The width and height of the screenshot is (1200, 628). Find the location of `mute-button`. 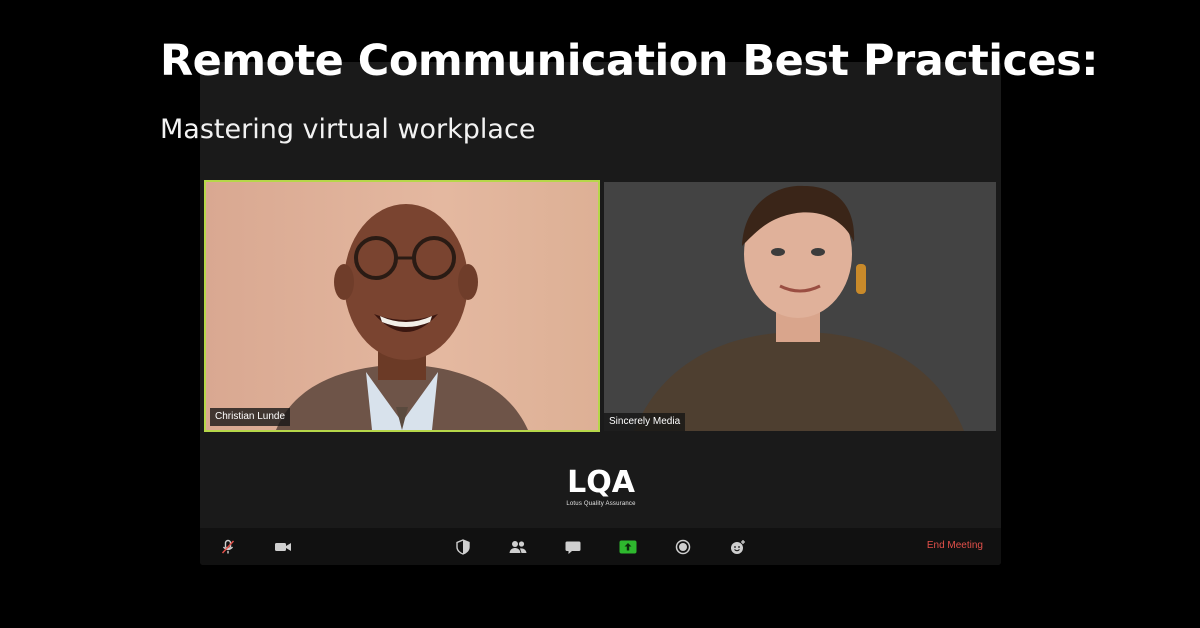

mute-button is located at coordinates (228, 547).